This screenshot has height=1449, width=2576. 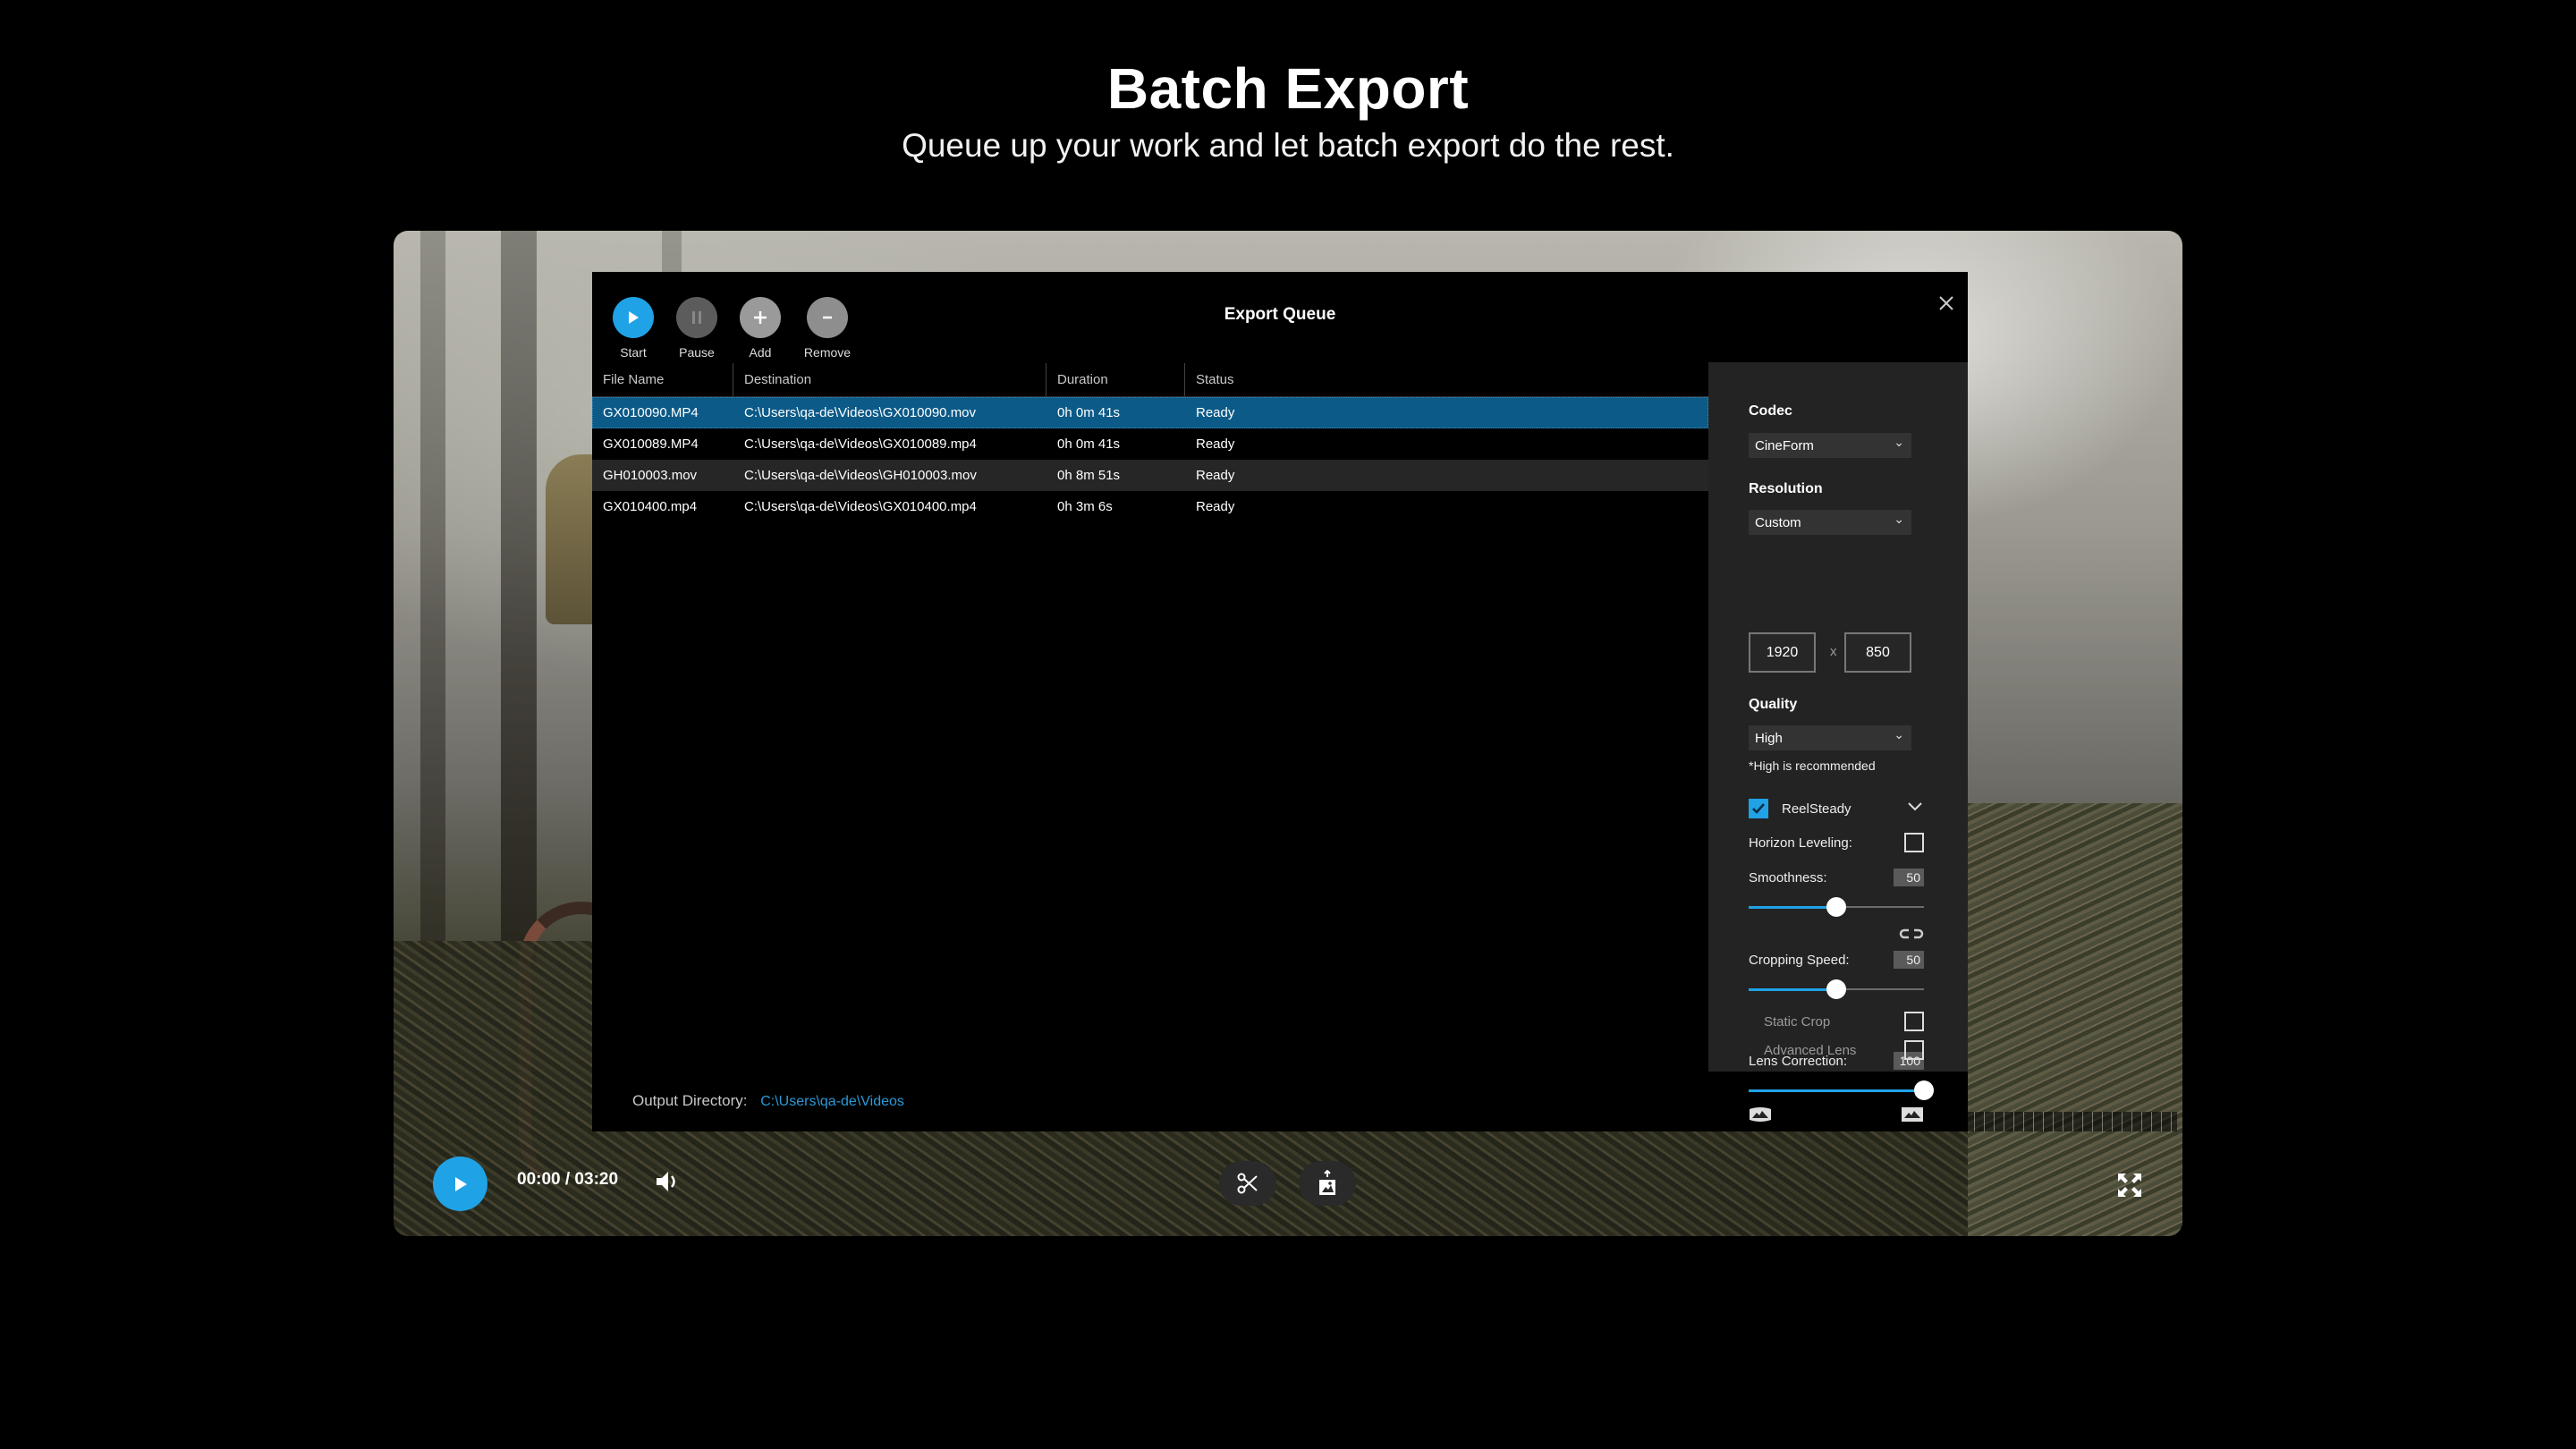 What do you see at coordinates (696, 328) in the screenshot?
I see `pause-button: Pause` at bounding box center [696, 328].